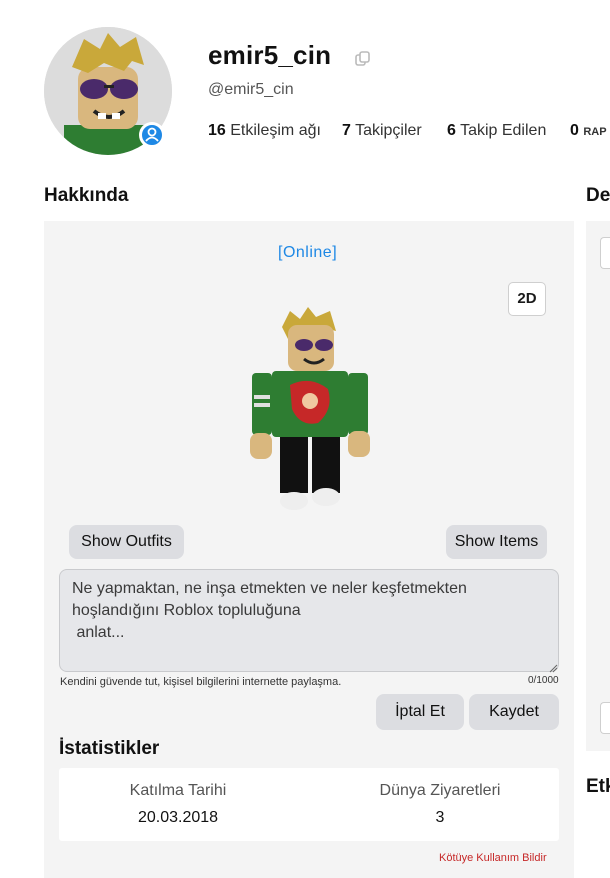 The height and width of the screenshot is (878, 610). I want to click on show-outfits-button: Show Outfits, so click(126, 542).